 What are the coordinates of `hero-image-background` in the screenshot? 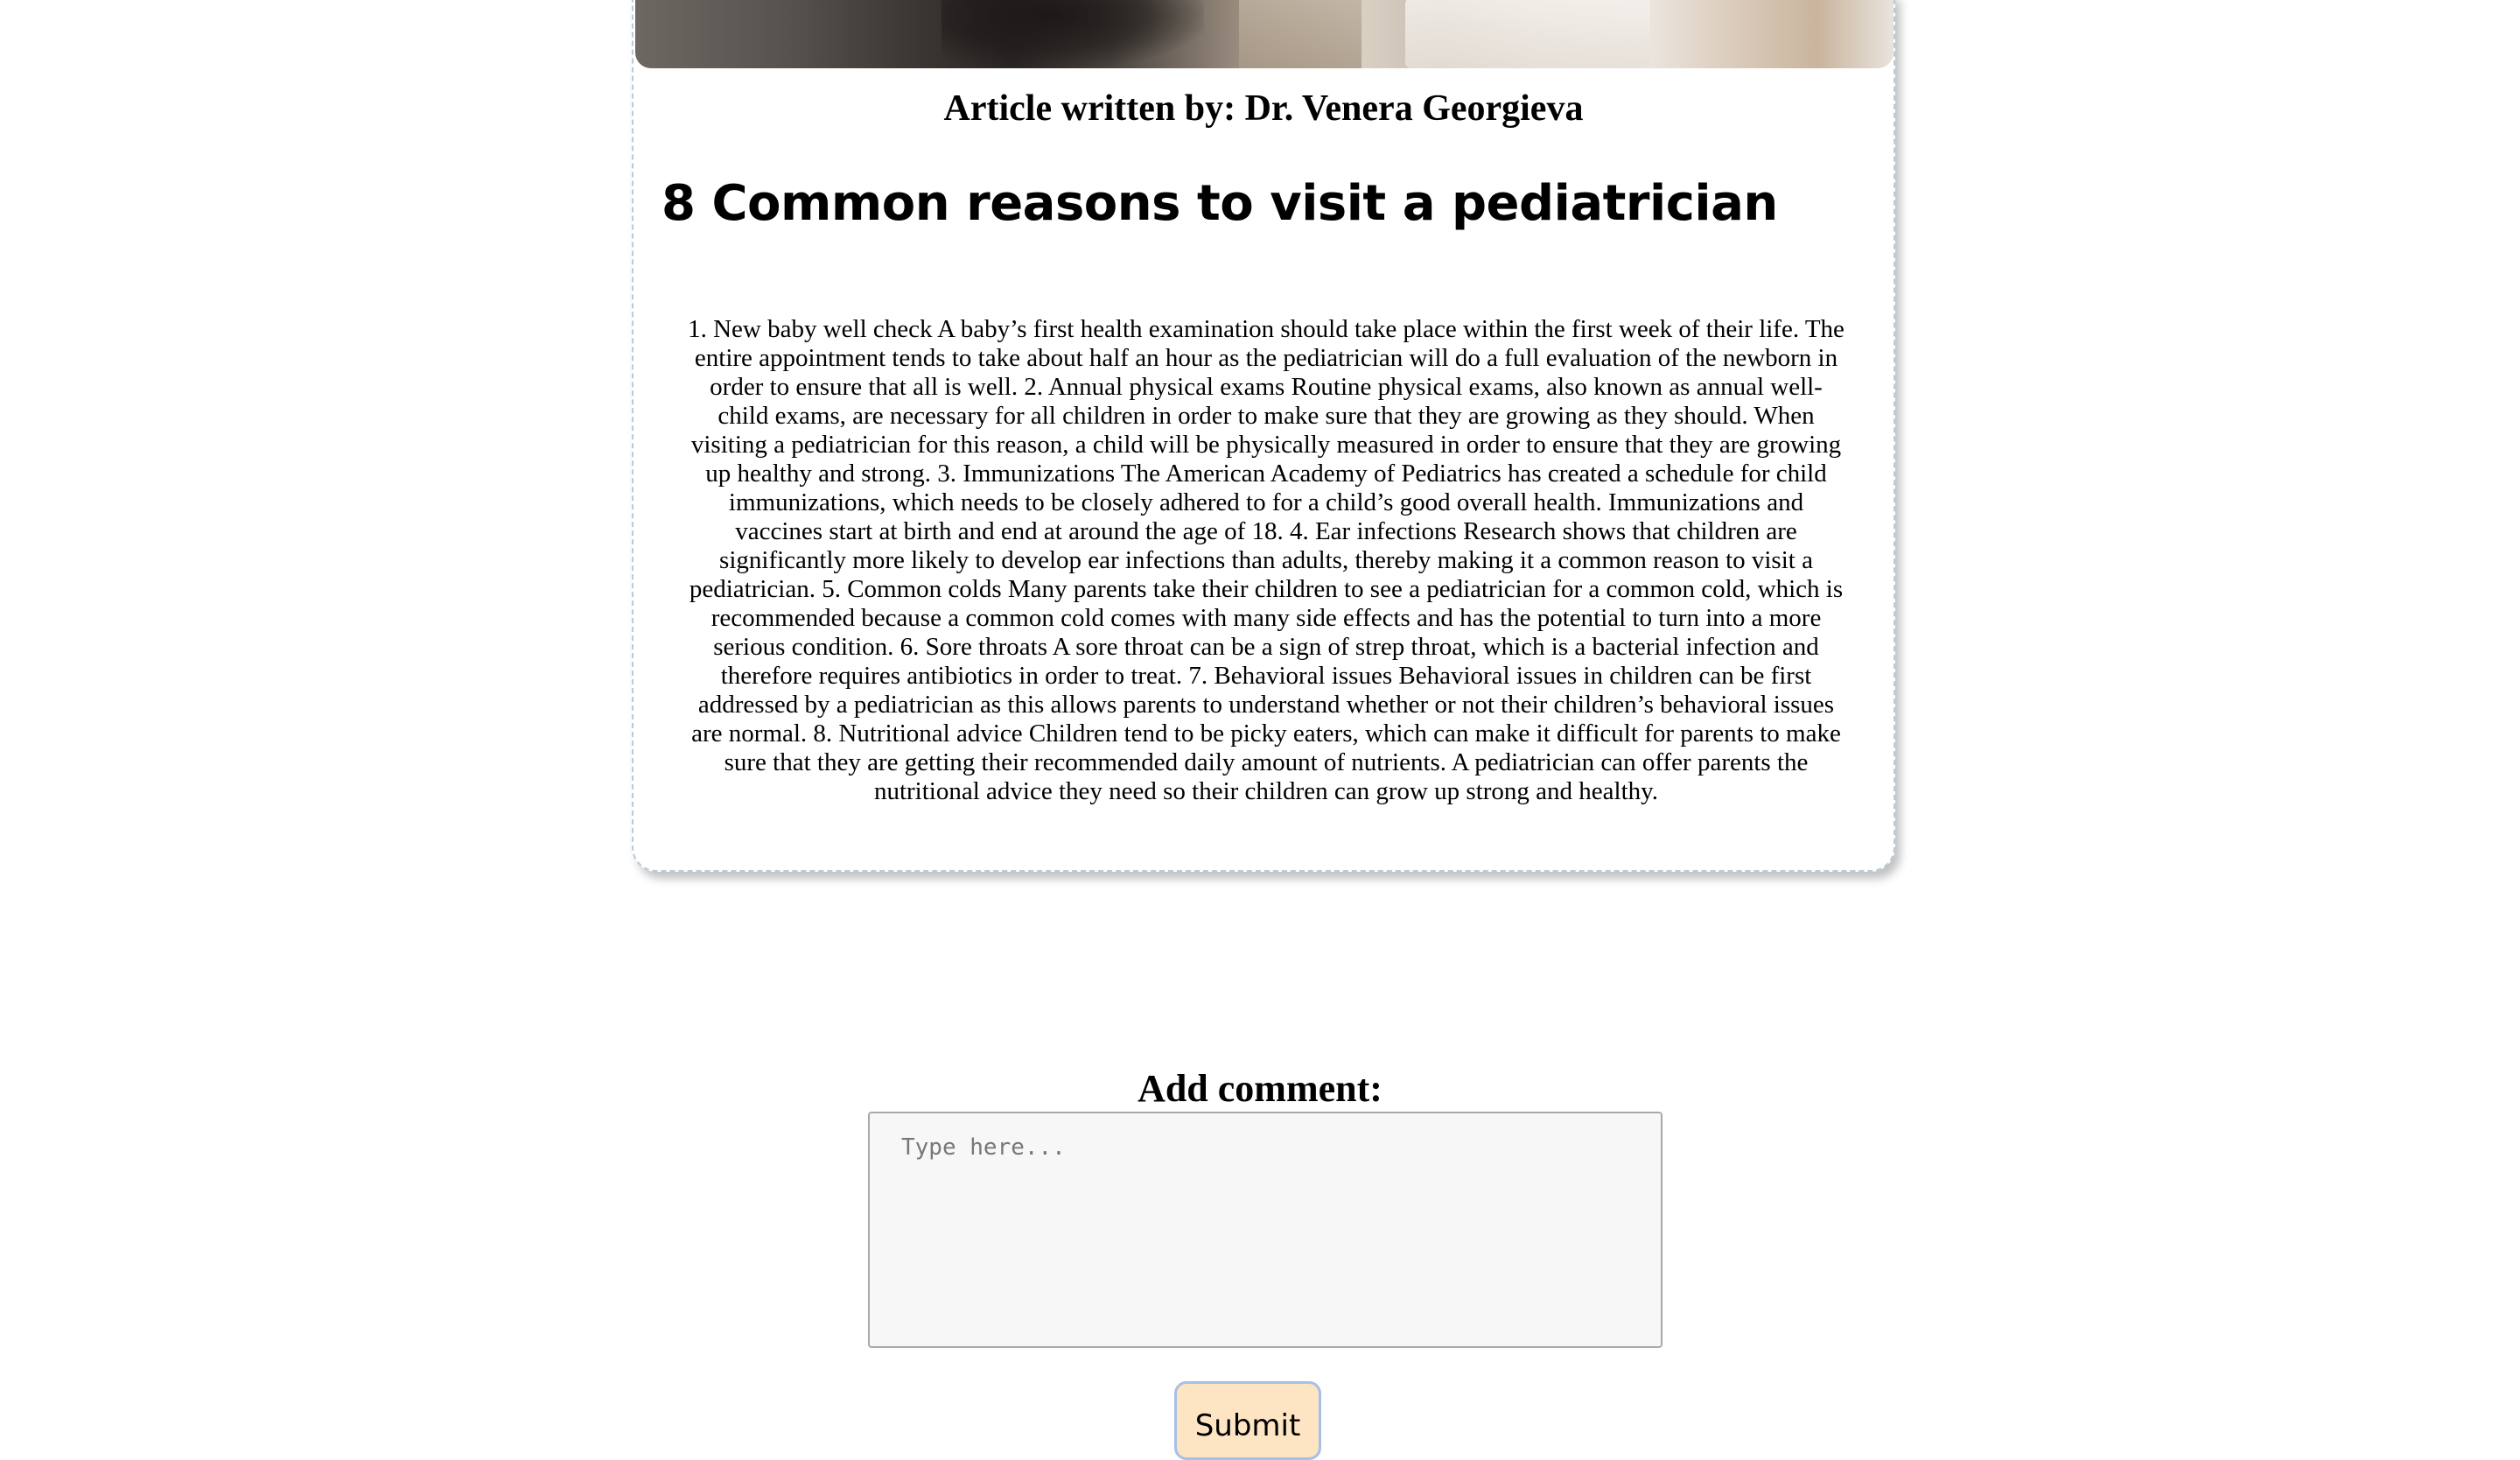 It's located at (1527, 34).